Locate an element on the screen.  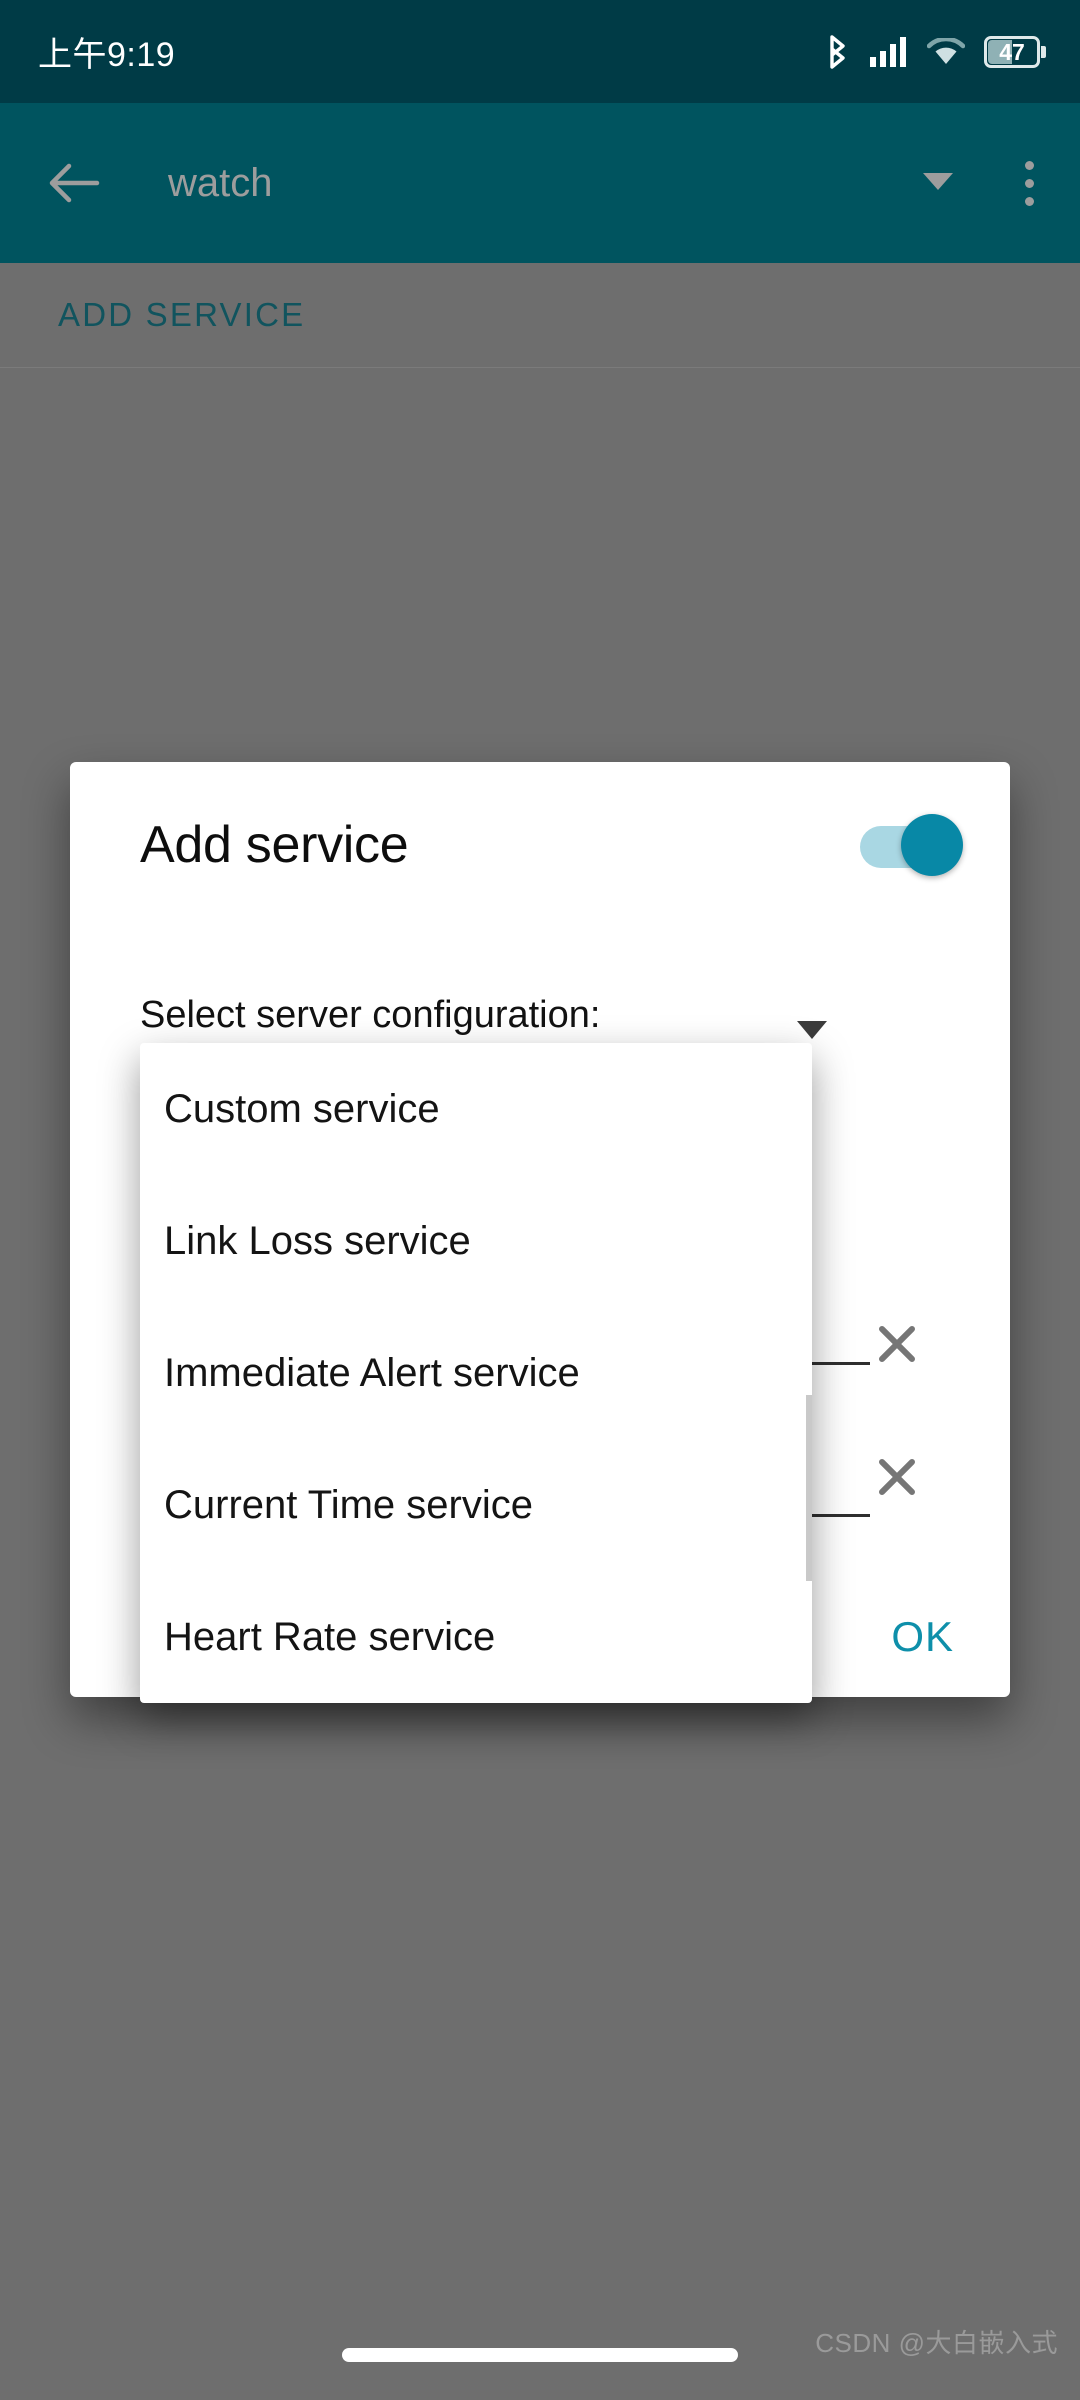
navigation-pill is located at coordinates (540, 2355).